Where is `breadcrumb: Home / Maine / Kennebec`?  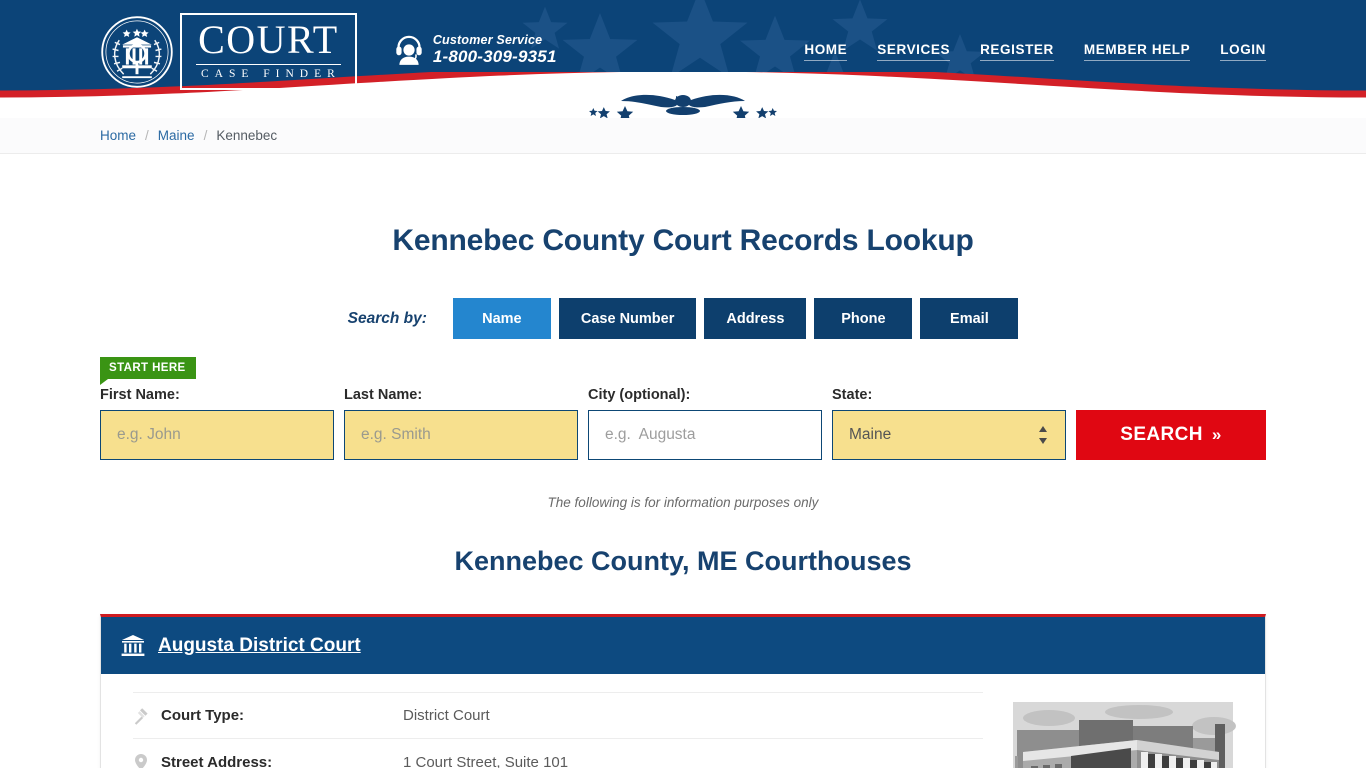
breadcrumb: Home / Maine / Kennebec is located at coordinates (683, 136).